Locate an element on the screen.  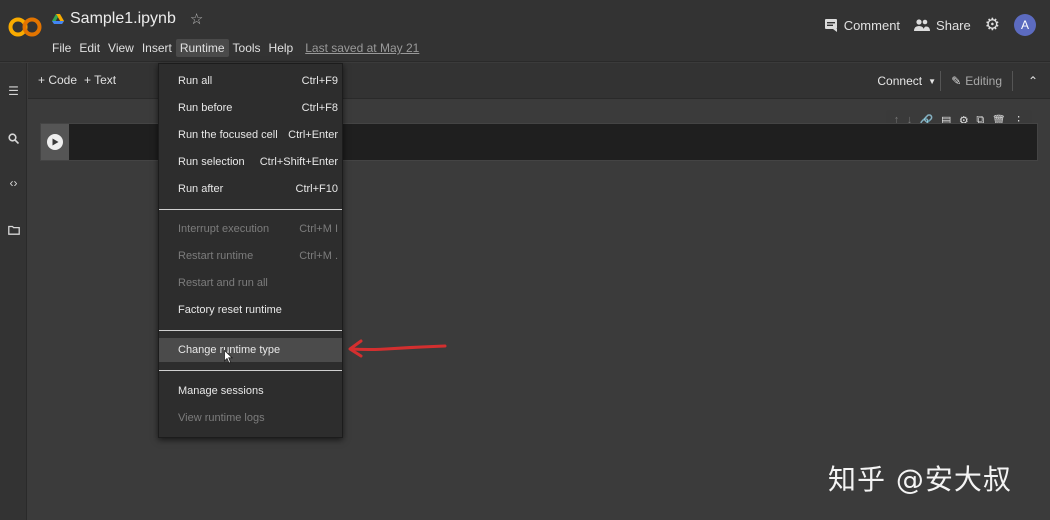
menu-tools: Tools is located at coordinates (247, 48).